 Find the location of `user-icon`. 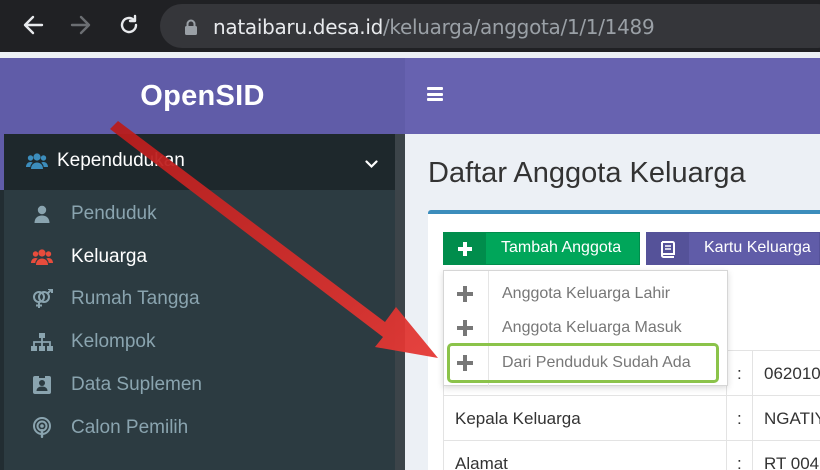

user-icon is located at coordinates (42, 214).